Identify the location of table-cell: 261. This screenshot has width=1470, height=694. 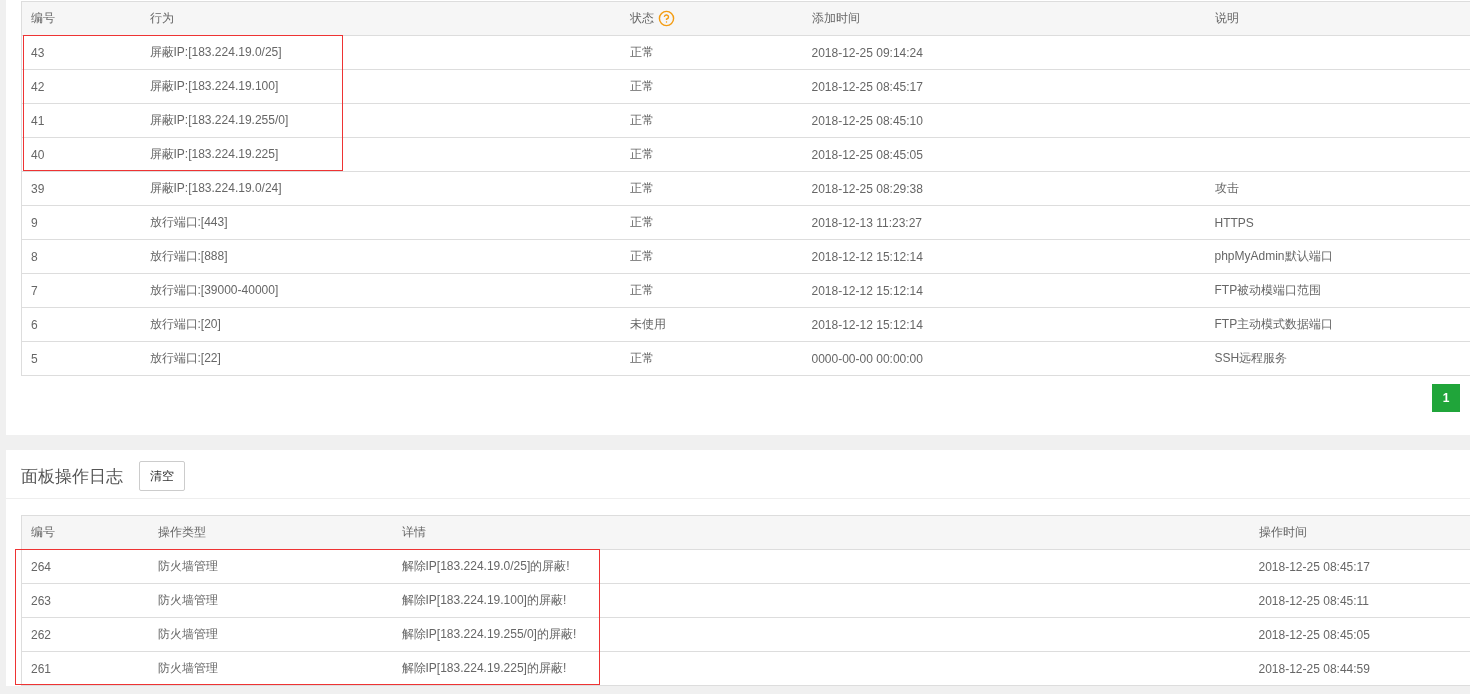
(41, 668).